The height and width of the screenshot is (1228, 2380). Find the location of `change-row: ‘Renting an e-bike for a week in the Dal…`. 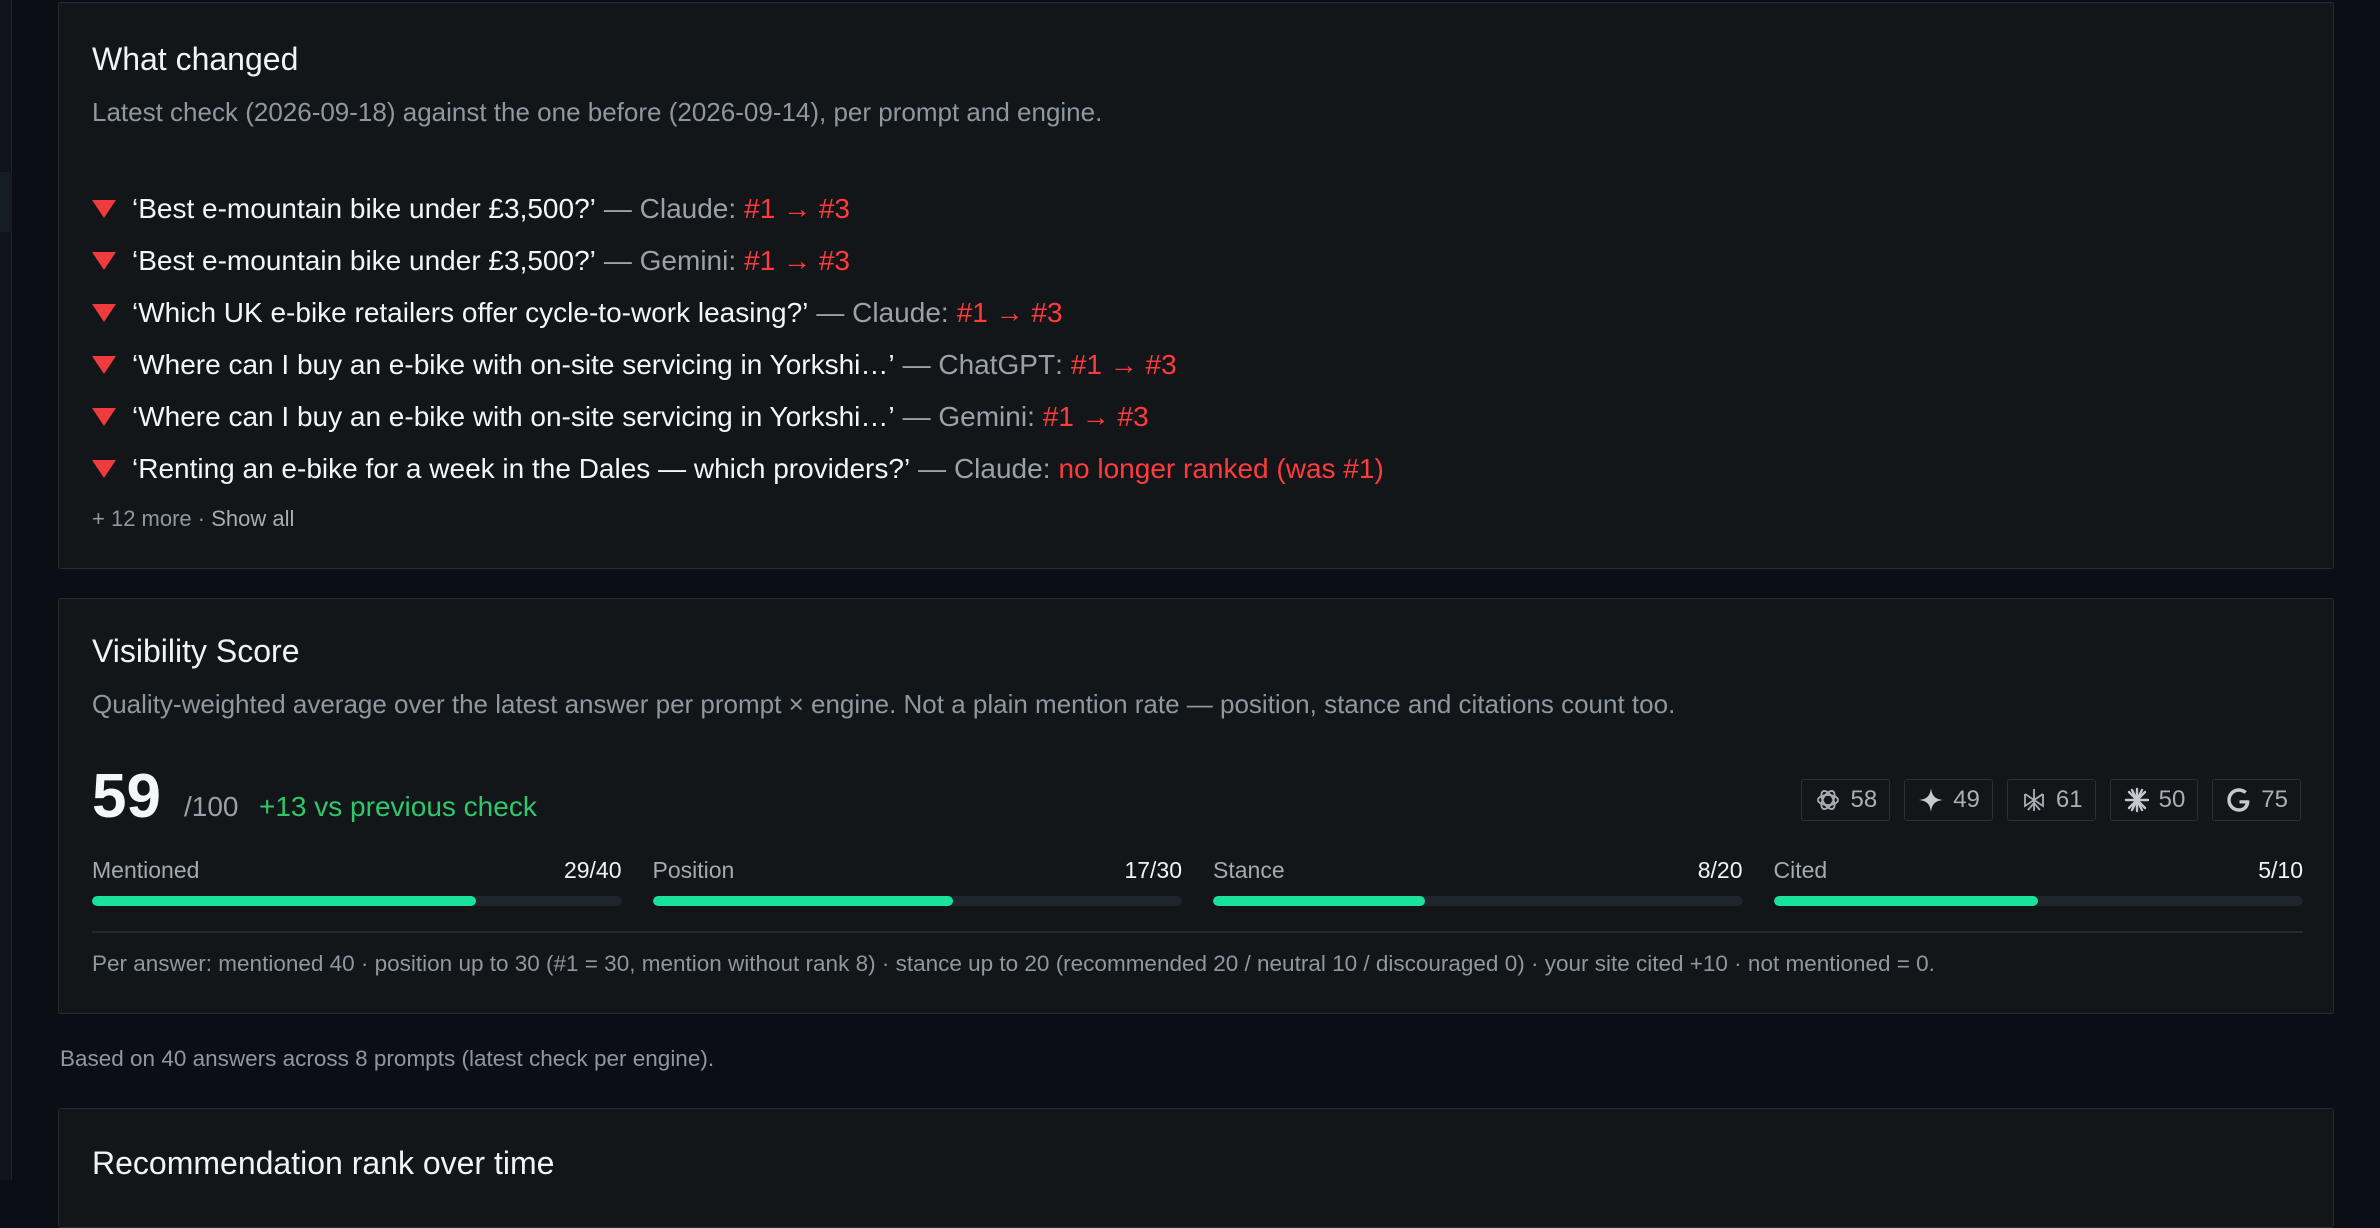

change-row: ‘Renting an e-bike for a week in the Dal… is located at coordinates (738, 469).